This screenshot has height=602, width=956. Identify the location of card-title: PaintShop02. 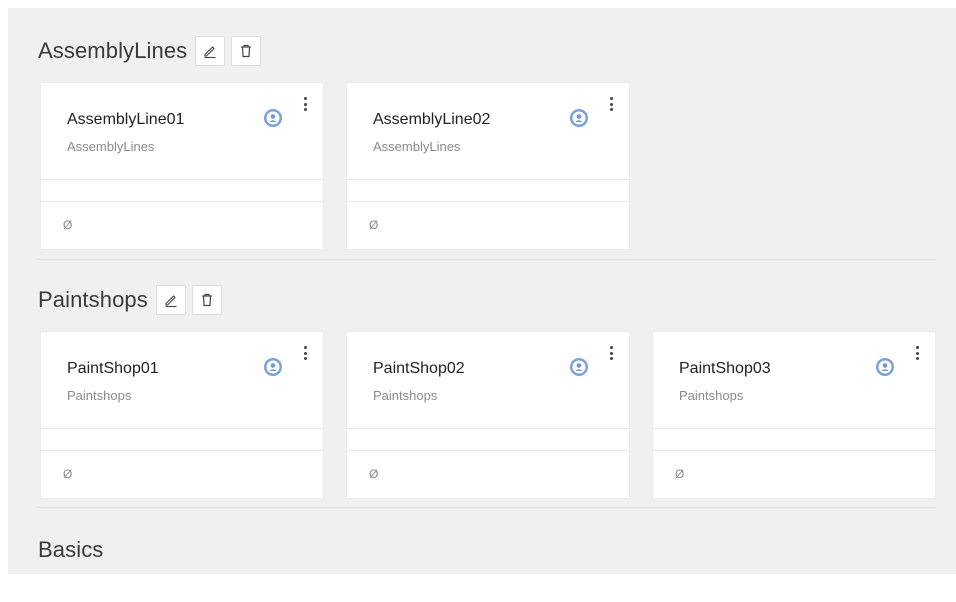
(419, 368).